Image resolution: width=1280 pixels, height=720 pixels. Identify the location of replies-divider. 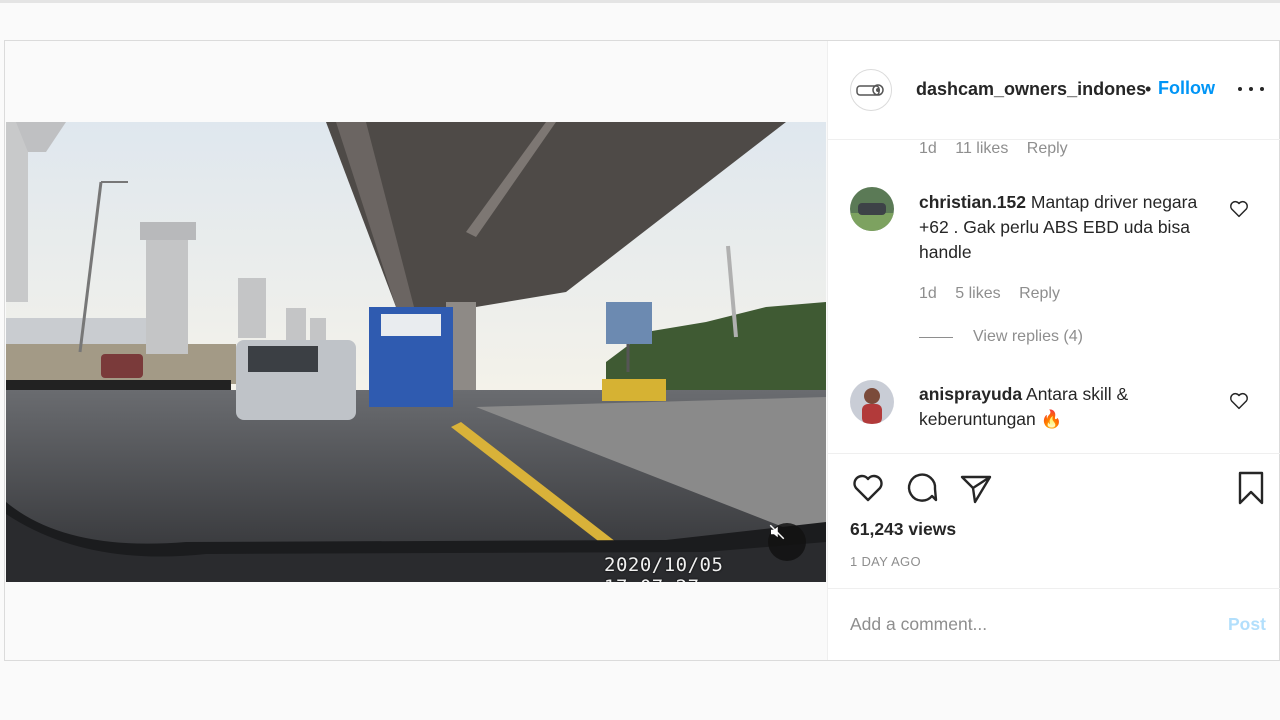
(936, 337).